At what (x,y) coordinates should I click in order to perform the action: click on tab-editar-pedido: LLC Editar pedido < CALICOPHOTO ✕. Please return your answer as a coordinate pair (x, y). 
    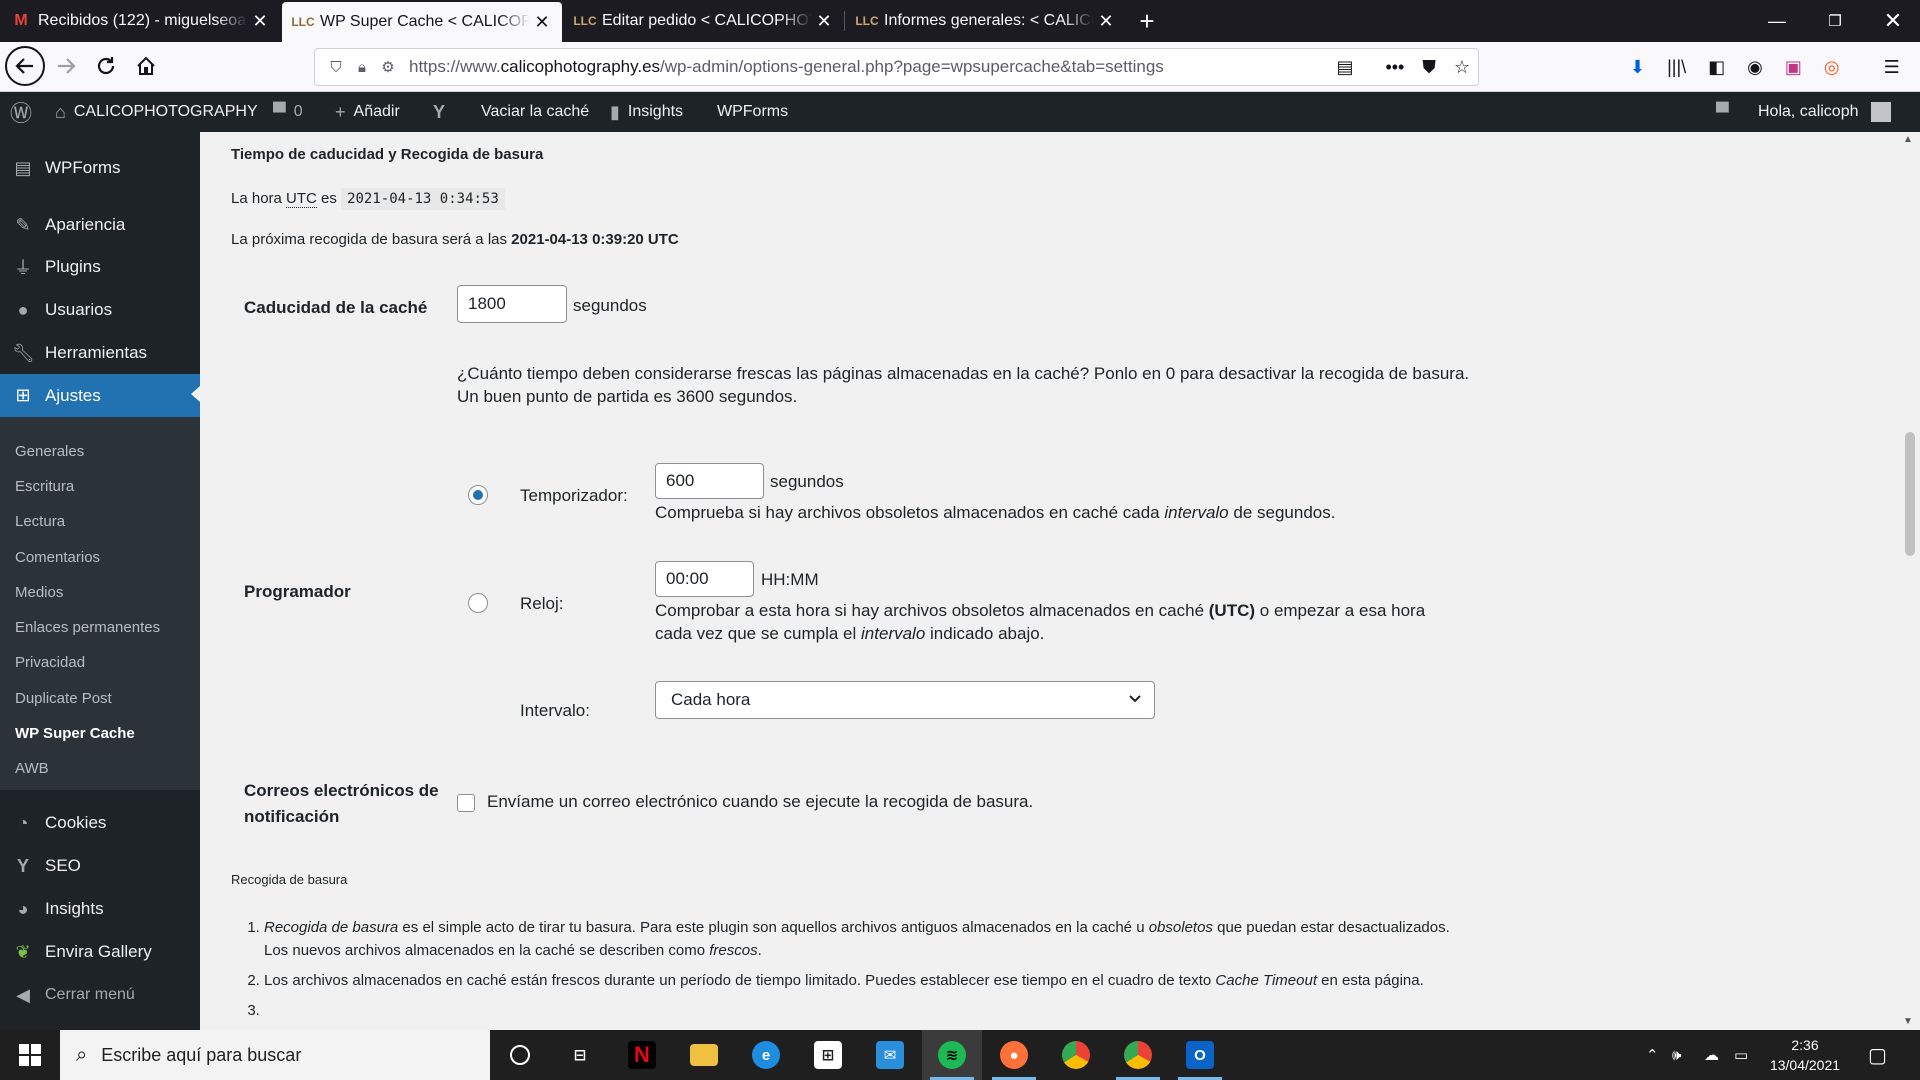
    Looking at the image, I should click on (704, 21).